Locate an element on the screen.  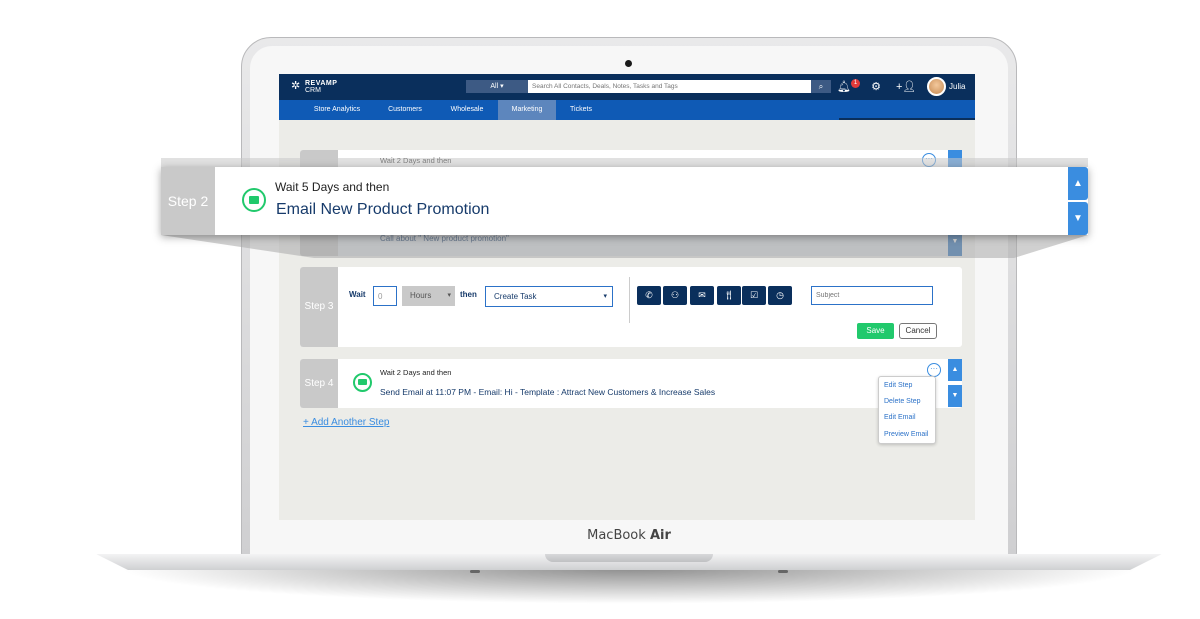
step-call-action: Call about " New product promotion" is located at coordinates (444, 238).